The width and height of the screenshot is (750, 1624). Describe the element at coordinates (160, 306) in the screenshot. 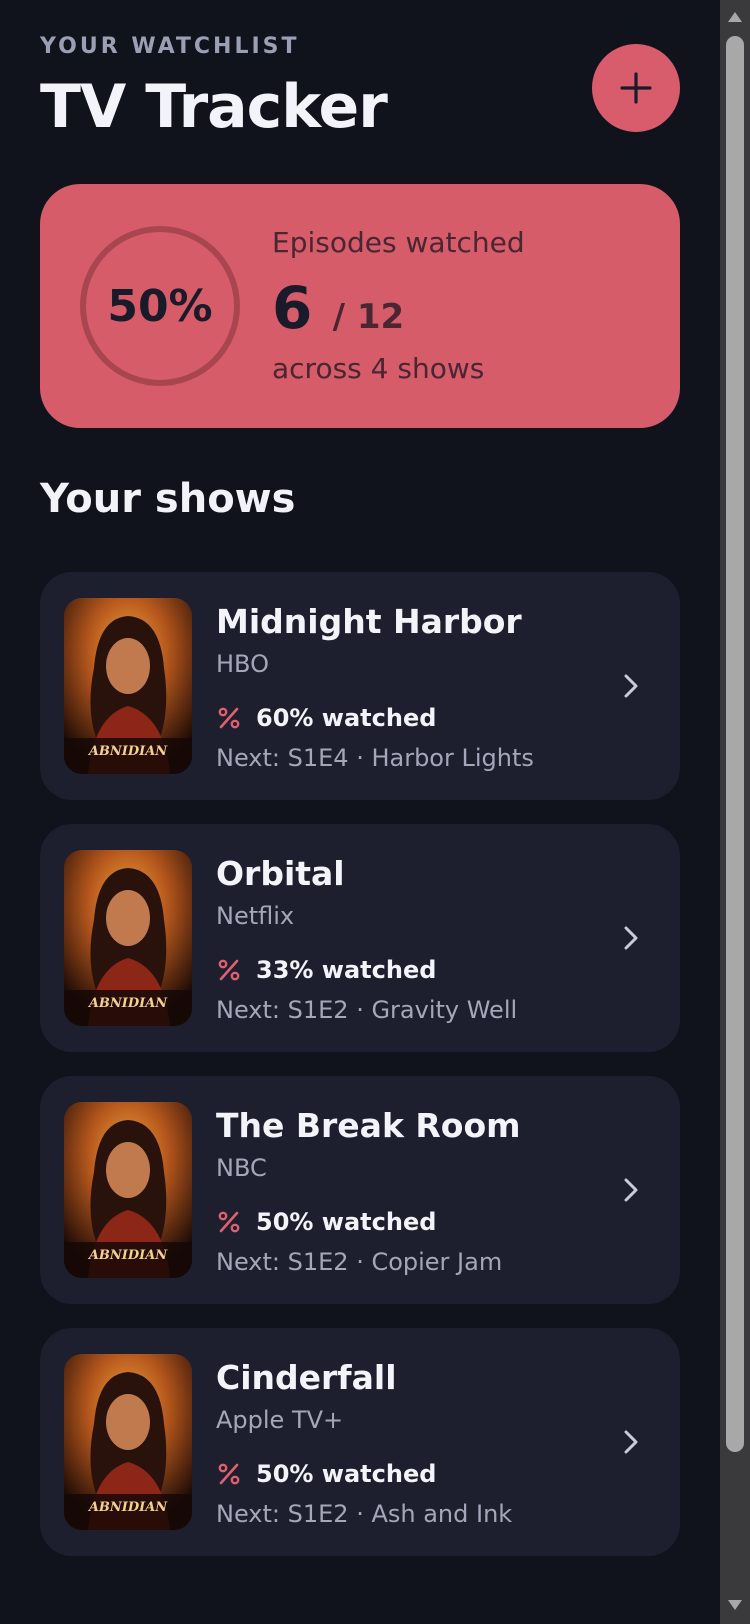

I see `progress-percent: 50%` at that location.